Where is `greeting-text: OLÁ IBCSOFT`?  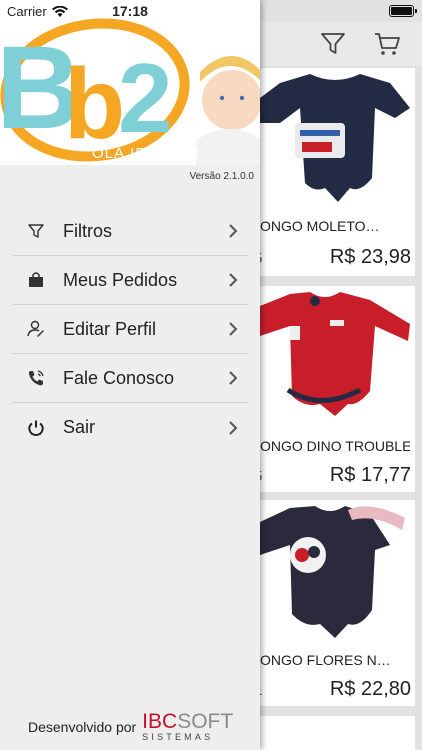 greeting-text: OLÁ IBCSOFT is located at coordinates (147, 153).